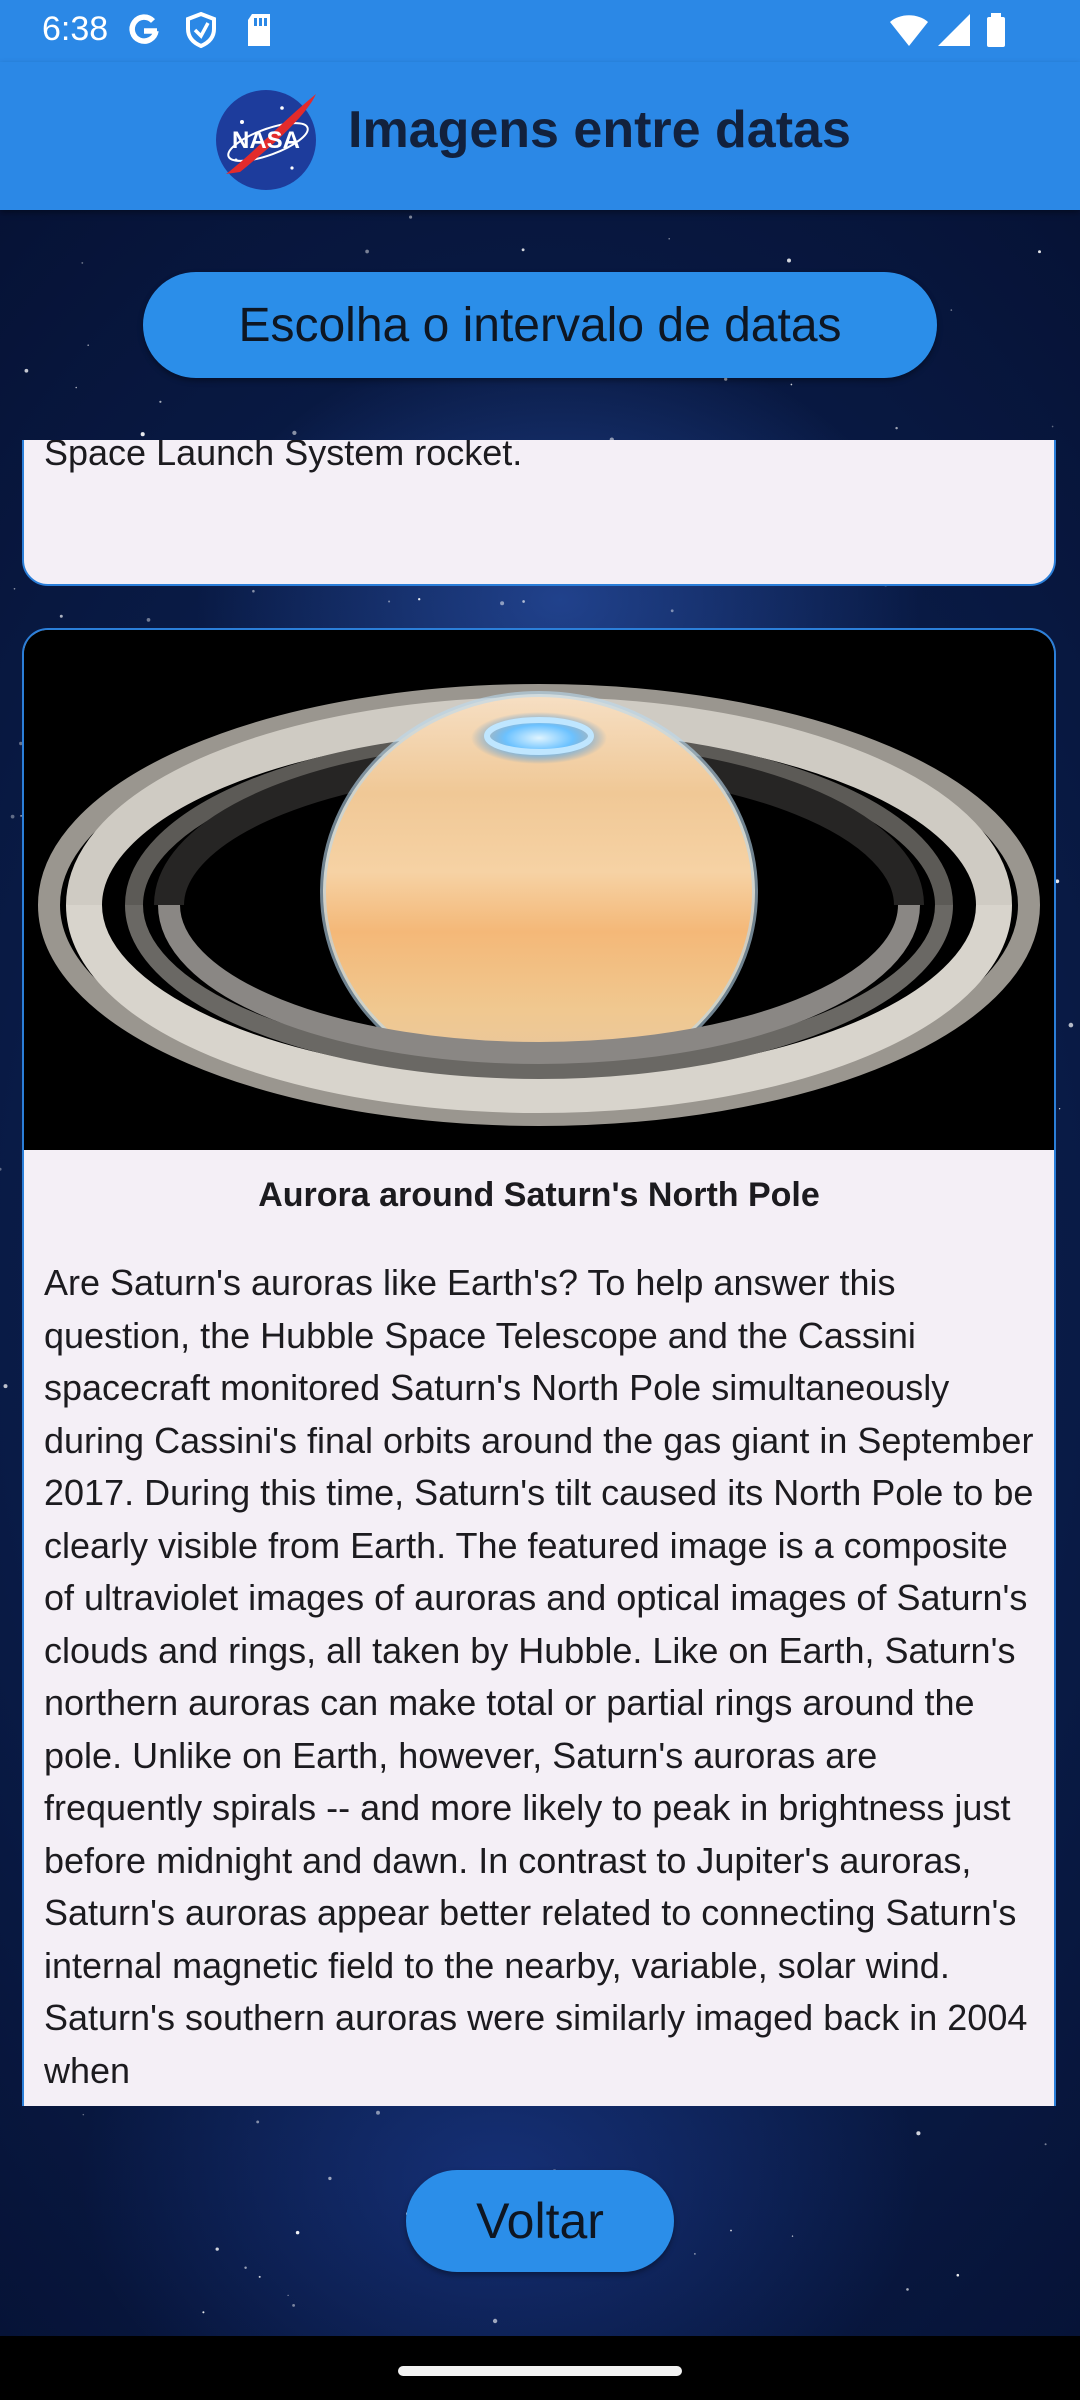 This screenshot has width=1080, height=2400. I want to click on nasa-logo-text: NASA, so click(266, 140).